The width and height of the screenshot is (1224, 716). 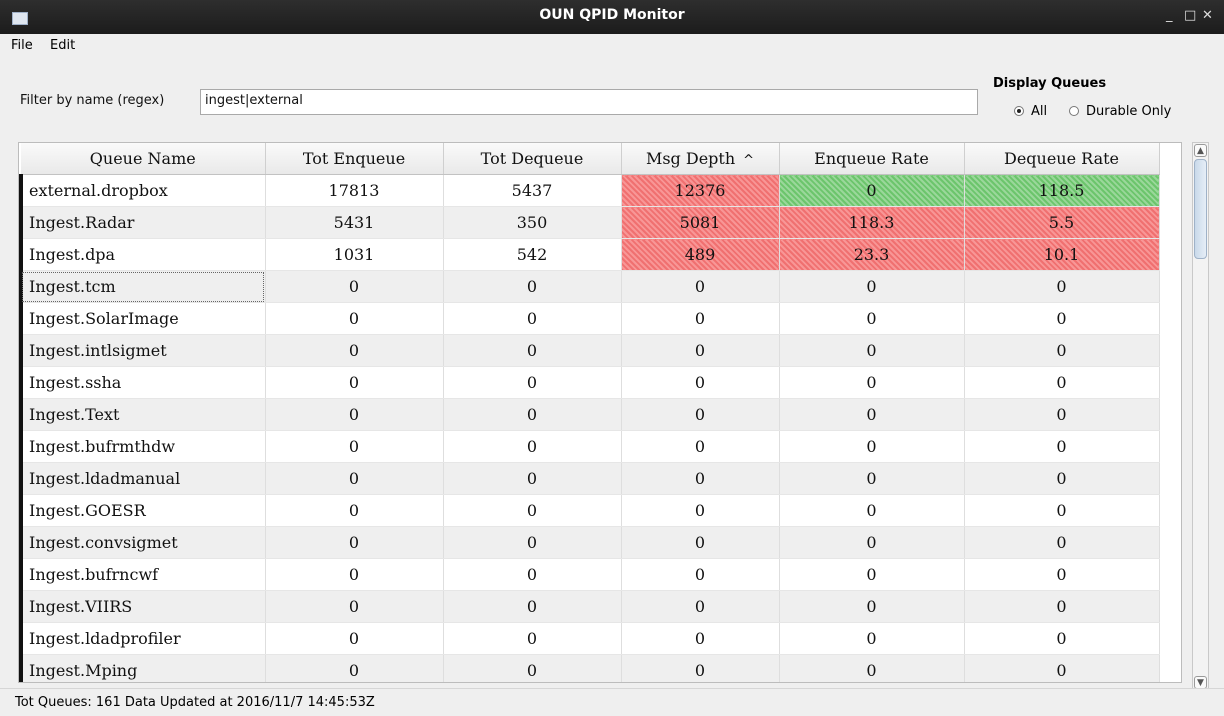 I want to click on table-row: Ingest.GOESR 0 0 0 0 0, so click(x=589, y=510).